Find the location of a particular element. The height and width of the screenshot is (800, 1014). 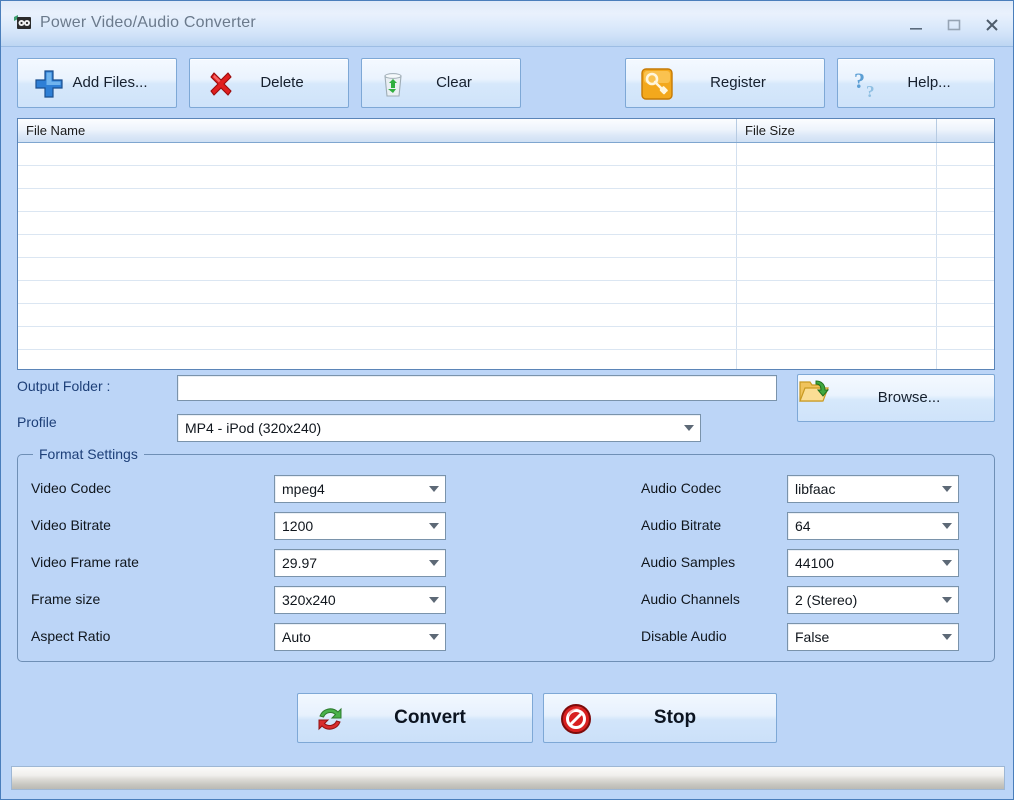

setting-label-audio-1: Audio Bitrate is located at coordinates (681, 525).